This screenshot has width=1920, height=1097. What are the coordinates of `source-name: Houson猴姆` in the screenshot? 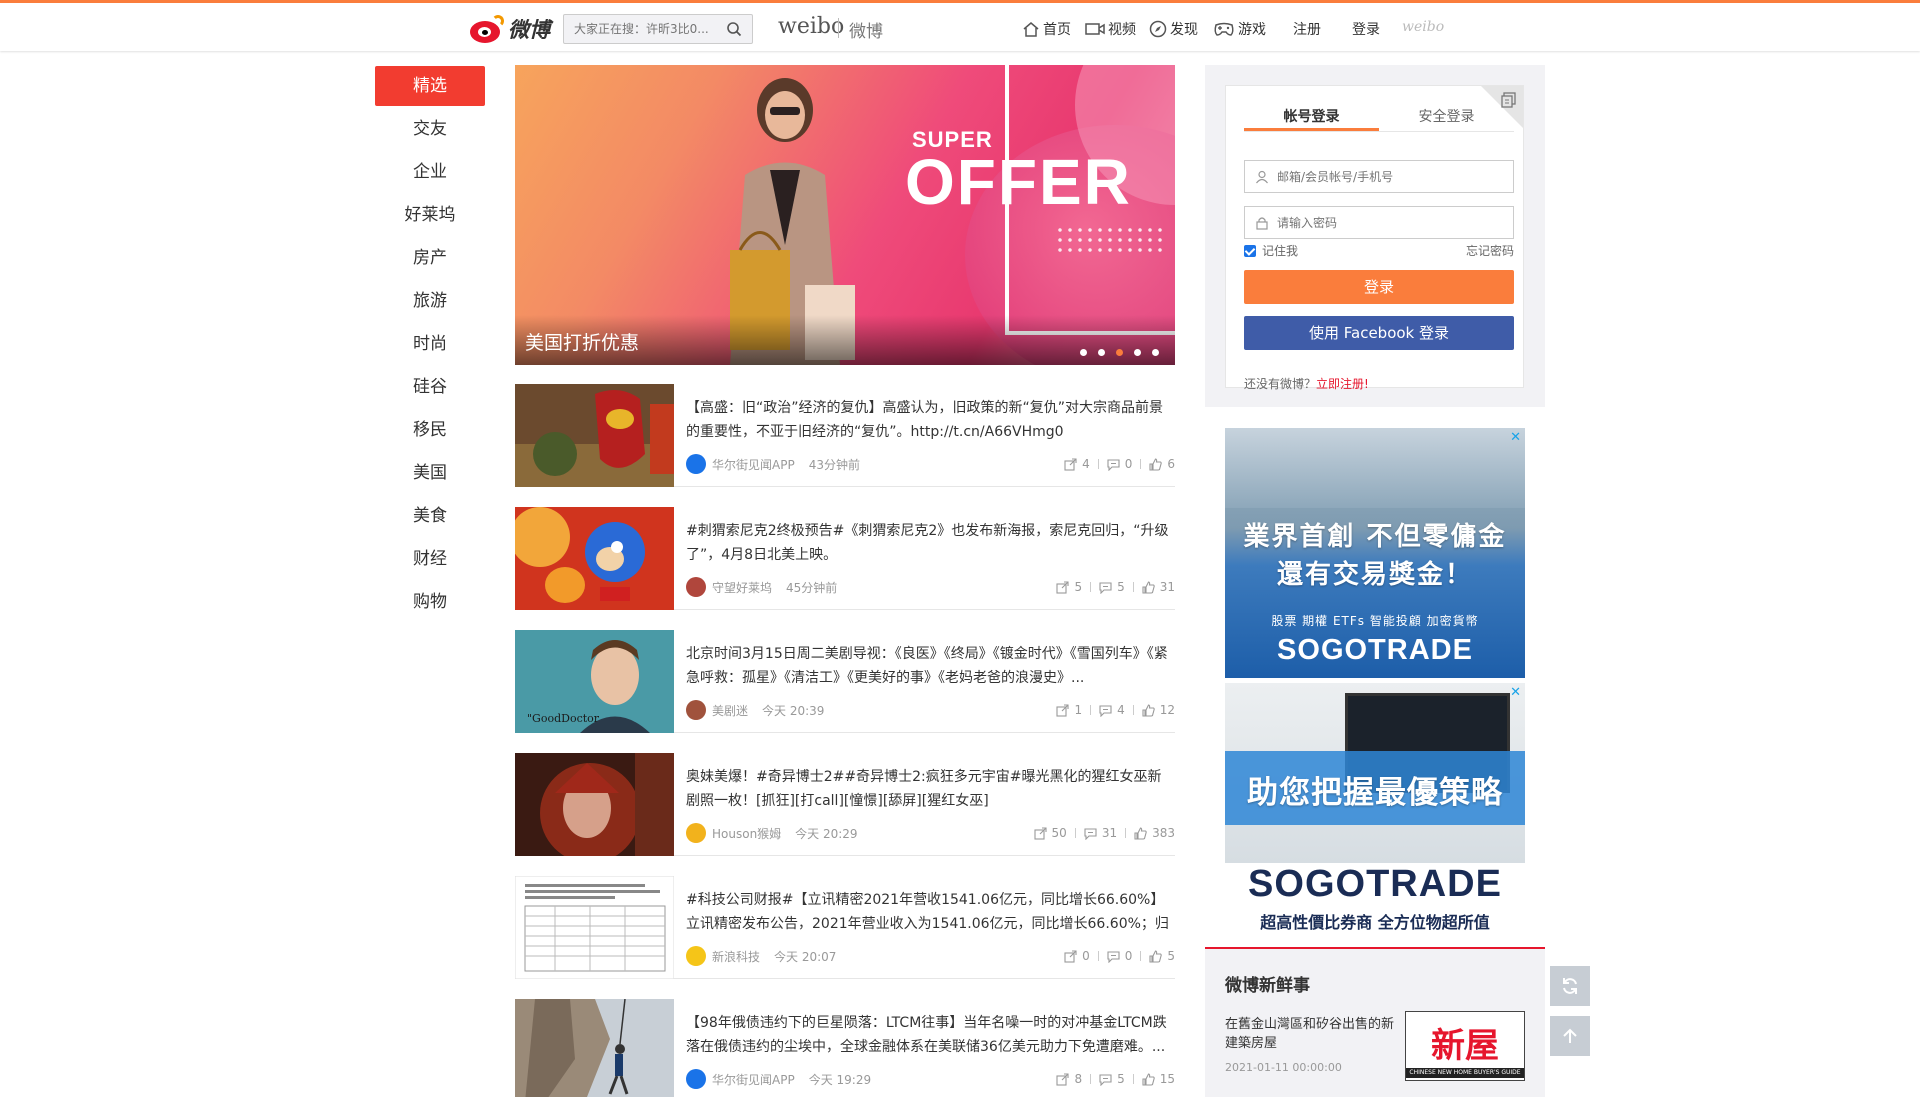 It's located at (746, 833).